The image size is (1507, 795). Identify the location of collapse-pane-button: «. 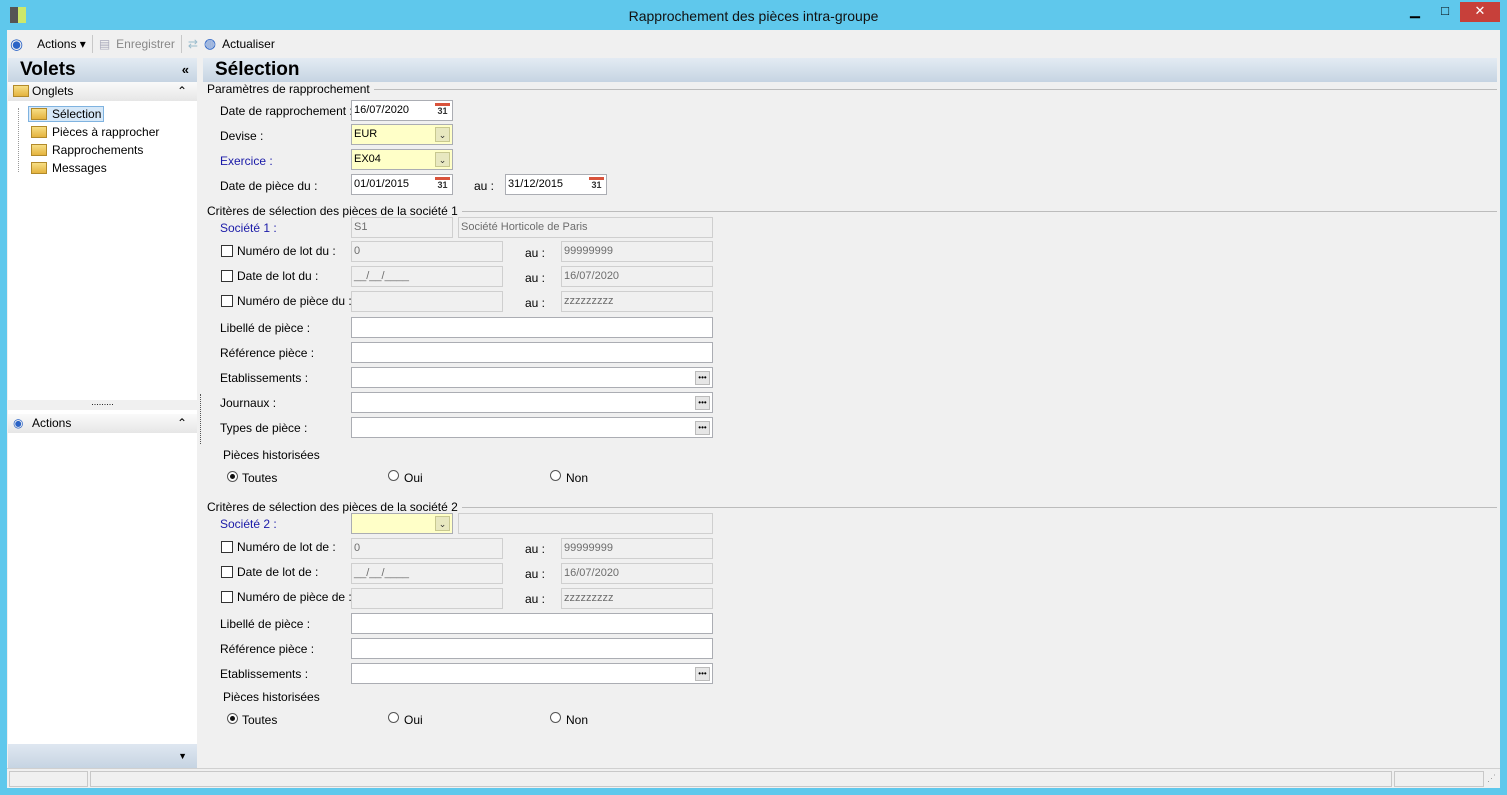
(185, 70).